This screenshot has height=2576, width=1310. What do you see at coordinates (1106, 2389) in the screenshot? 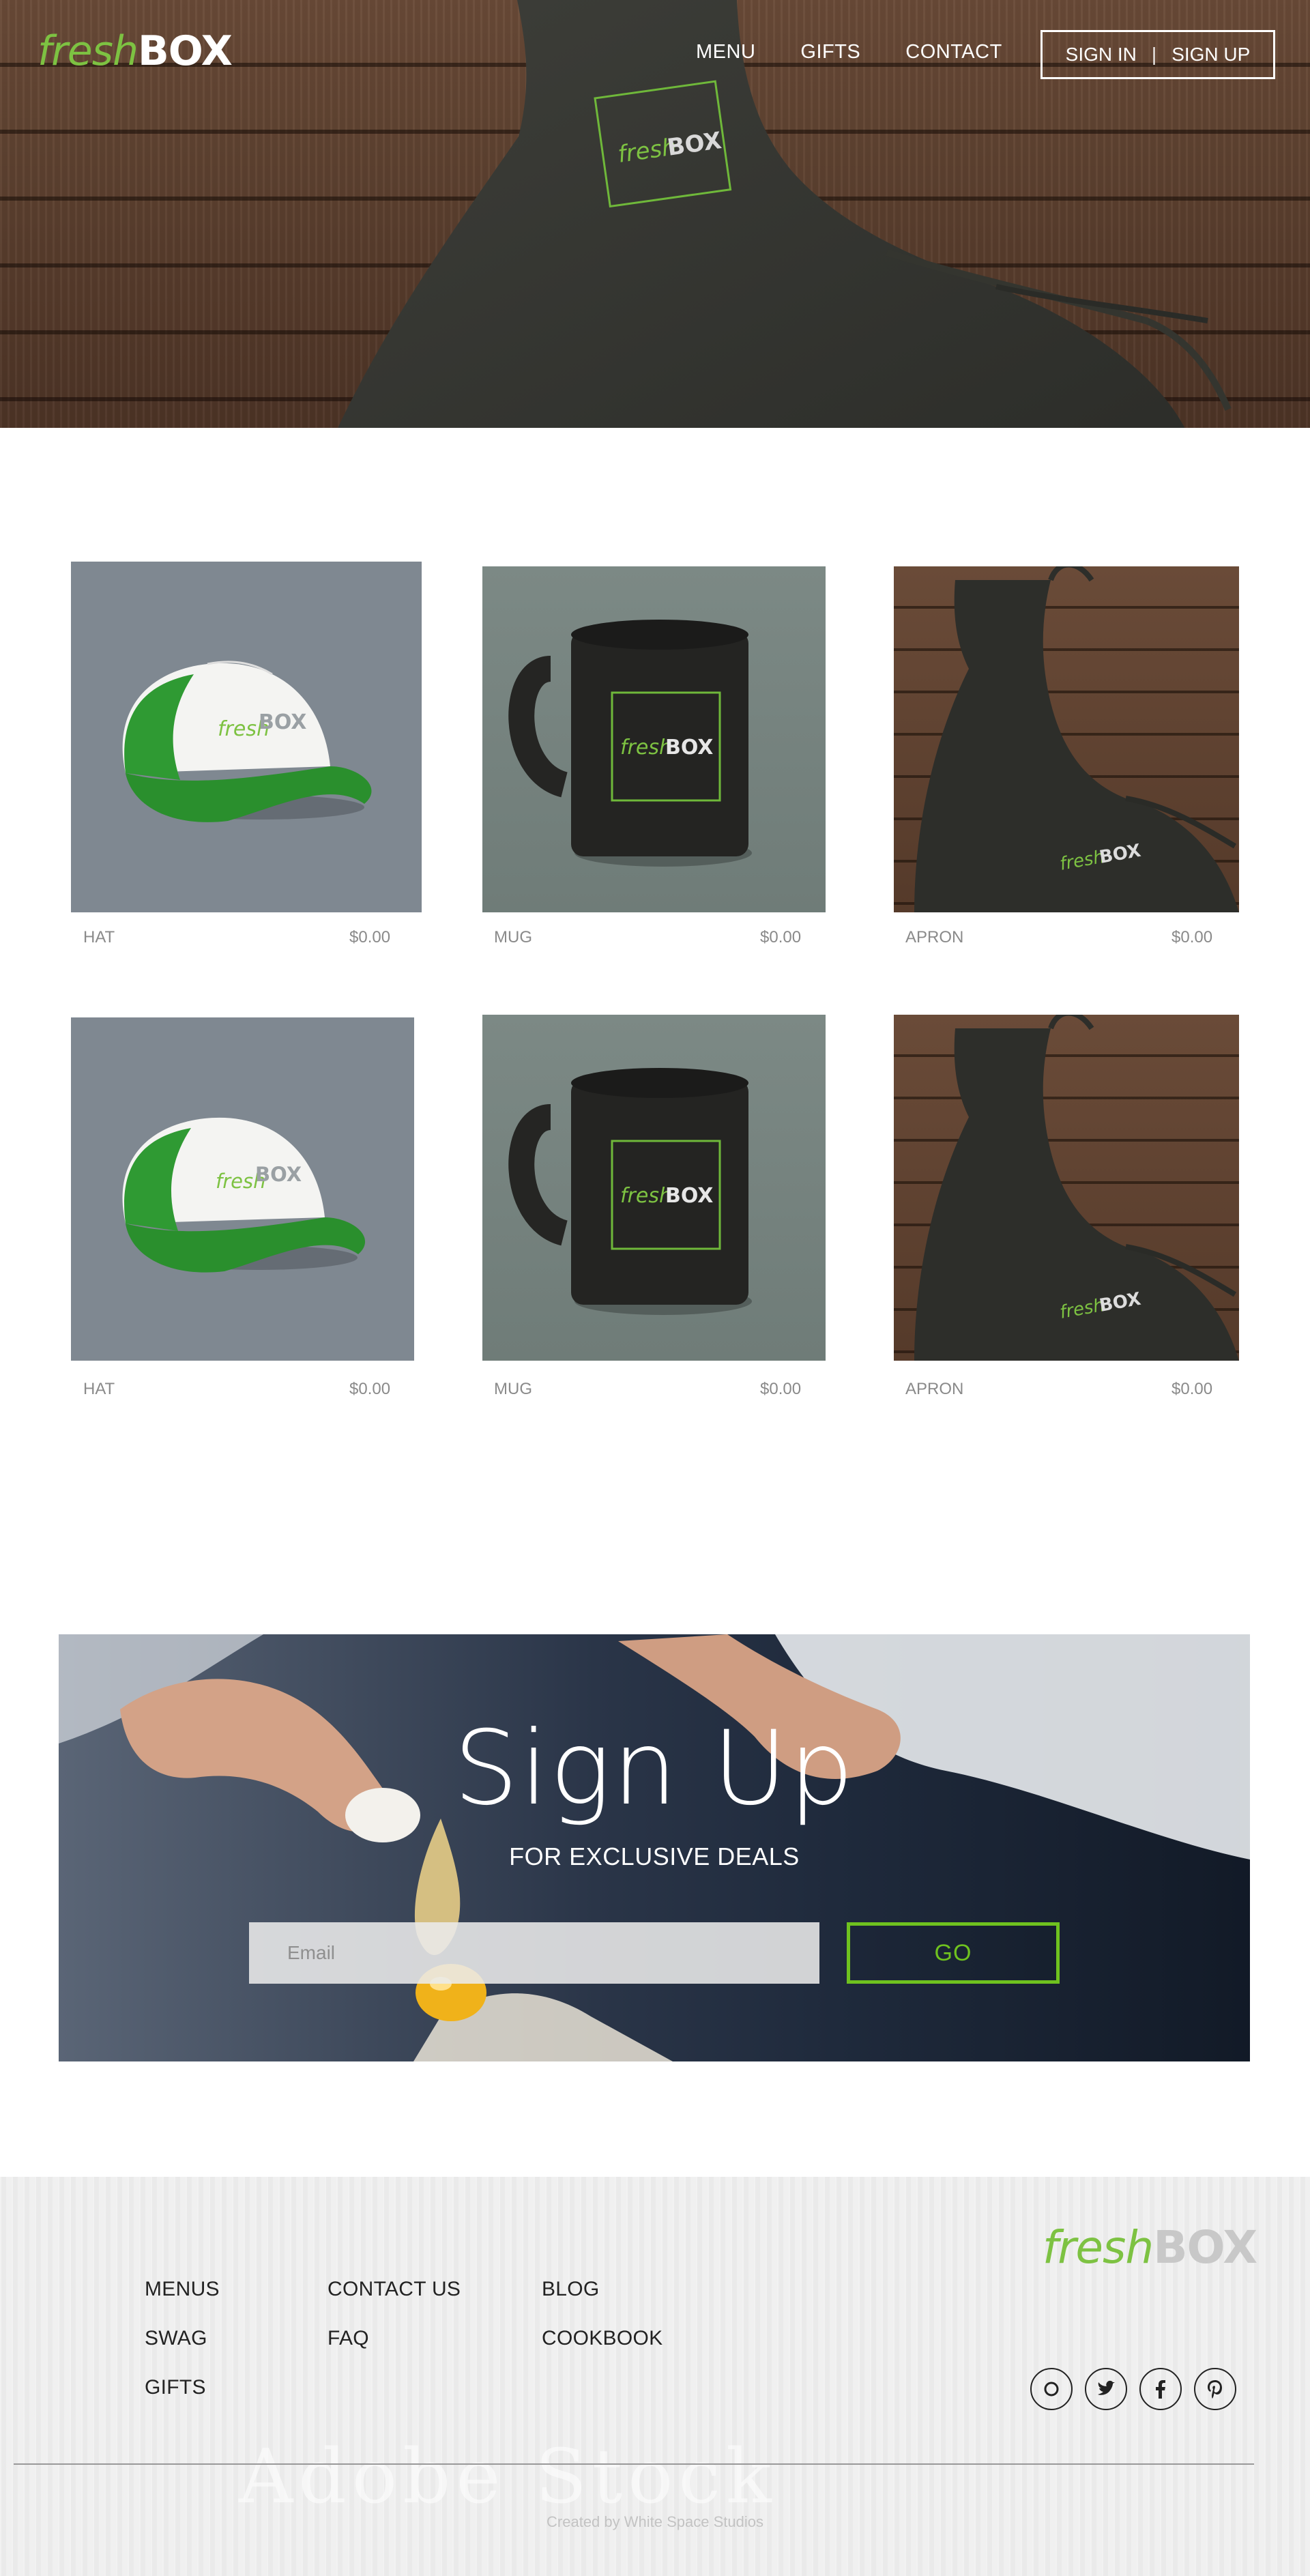
I see `twitter-icon` at bounding box center [1106, 2389].